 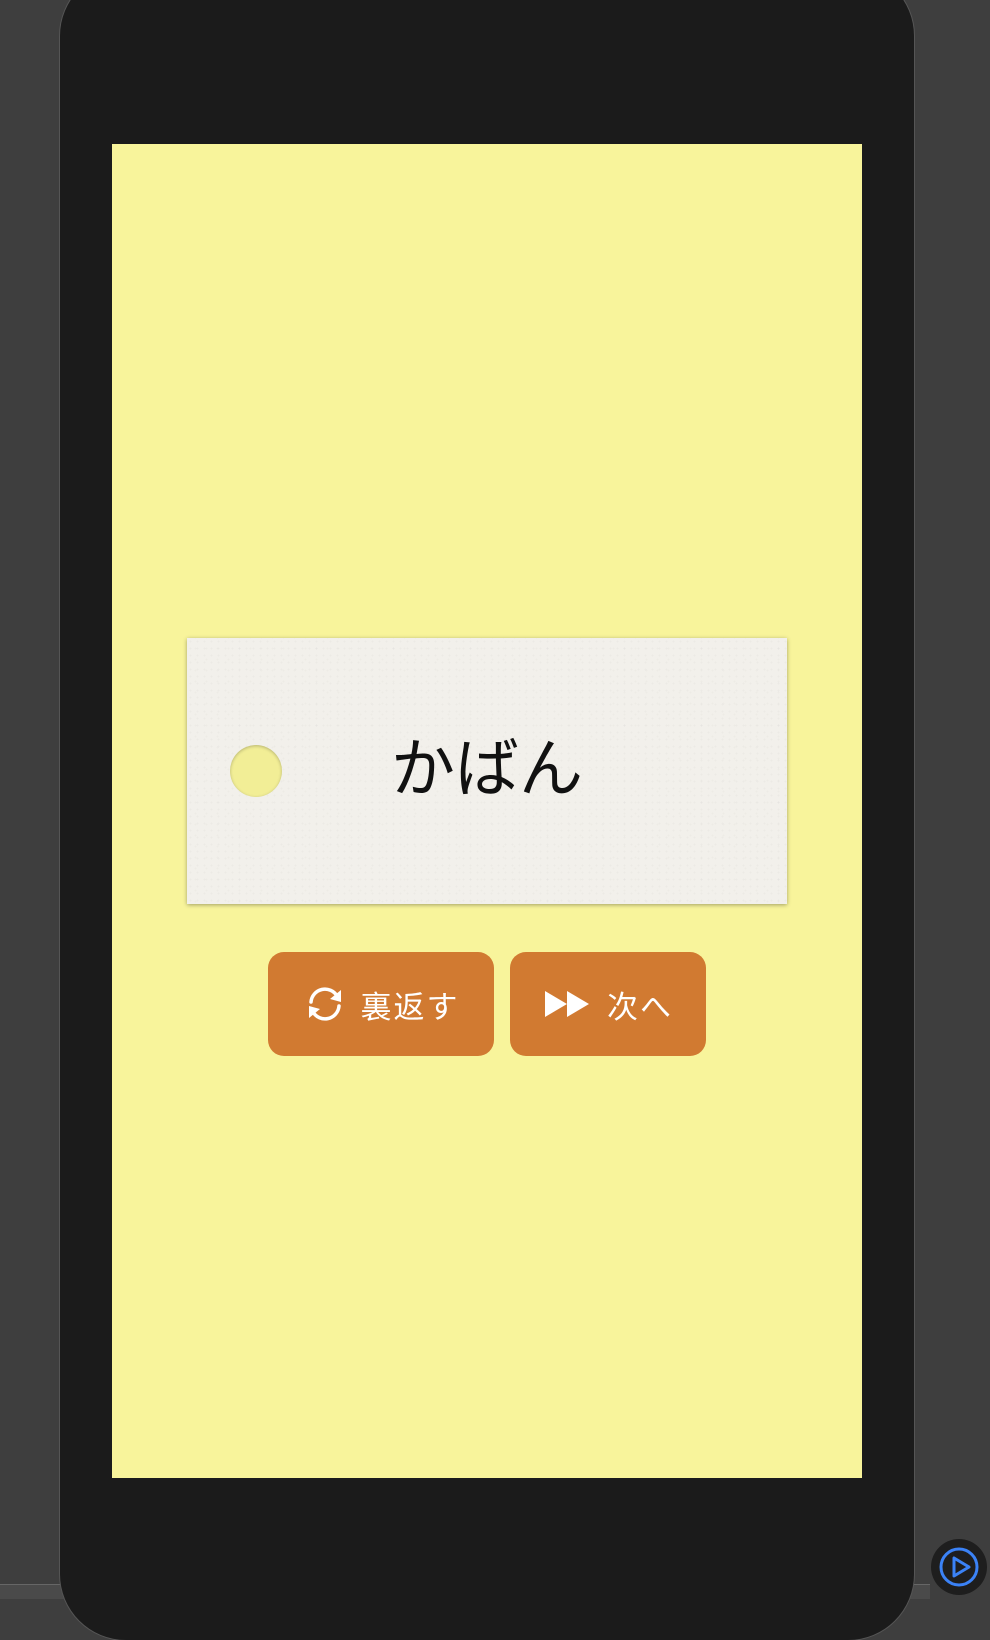 What do you see at coordinates (410, 1007) in the screenshot?
I see `flip-button-label: 裏返す` at bounding box center [410, 1007].